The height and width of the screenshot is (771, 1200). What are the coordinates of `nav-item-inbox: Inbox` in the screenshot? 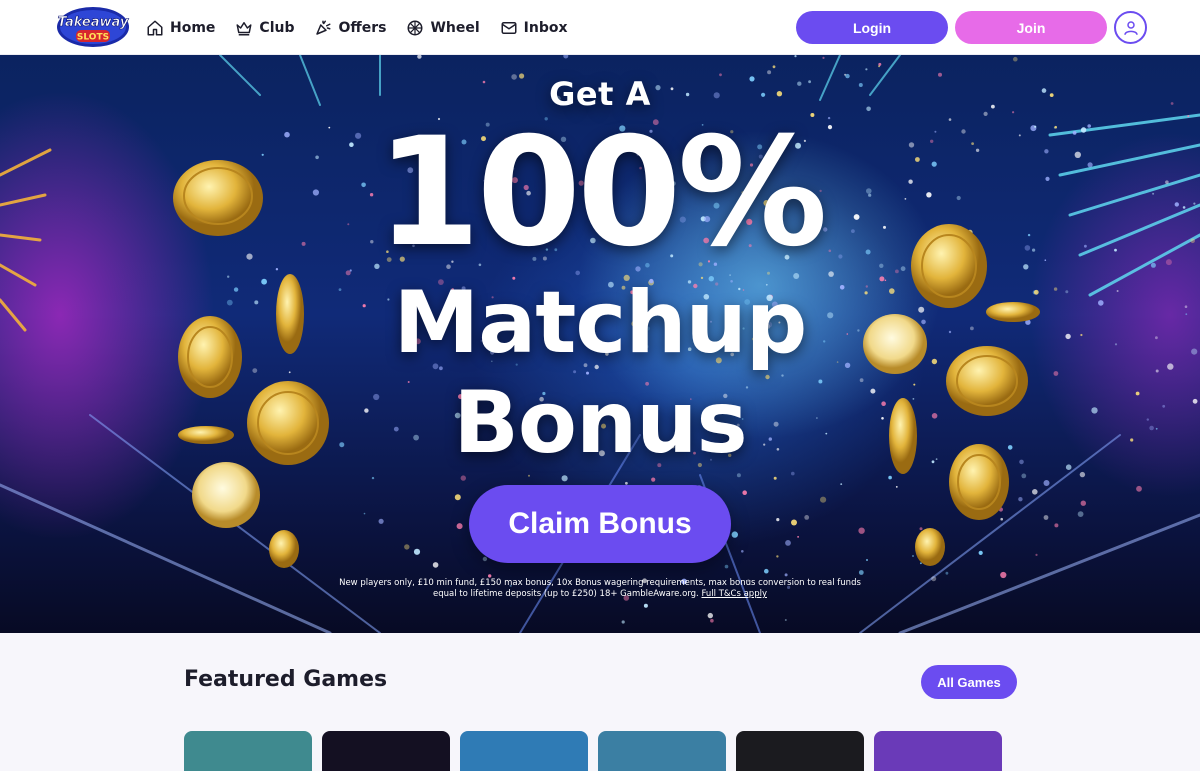 It's located at (534, 28).